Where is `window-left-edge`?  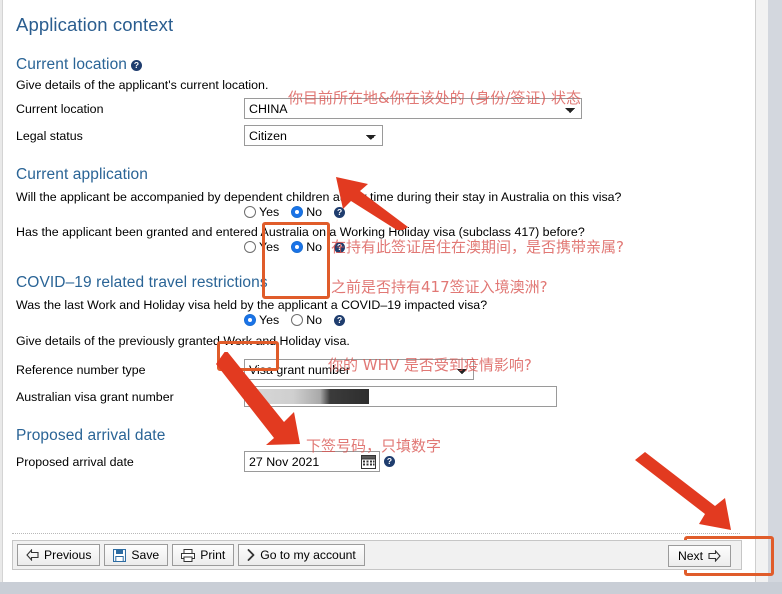 window-left-edge is located at coordinates (1, 291).